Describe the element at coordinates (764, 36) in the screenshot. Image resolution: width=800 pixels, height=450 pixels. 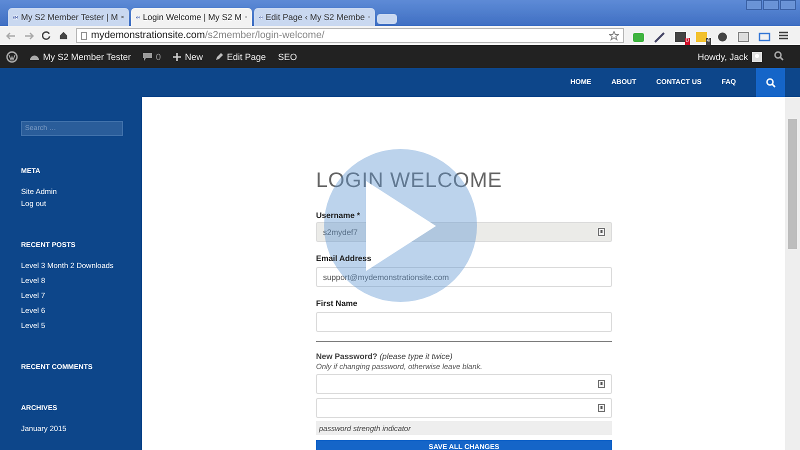
I see `frame-icon` at that location.